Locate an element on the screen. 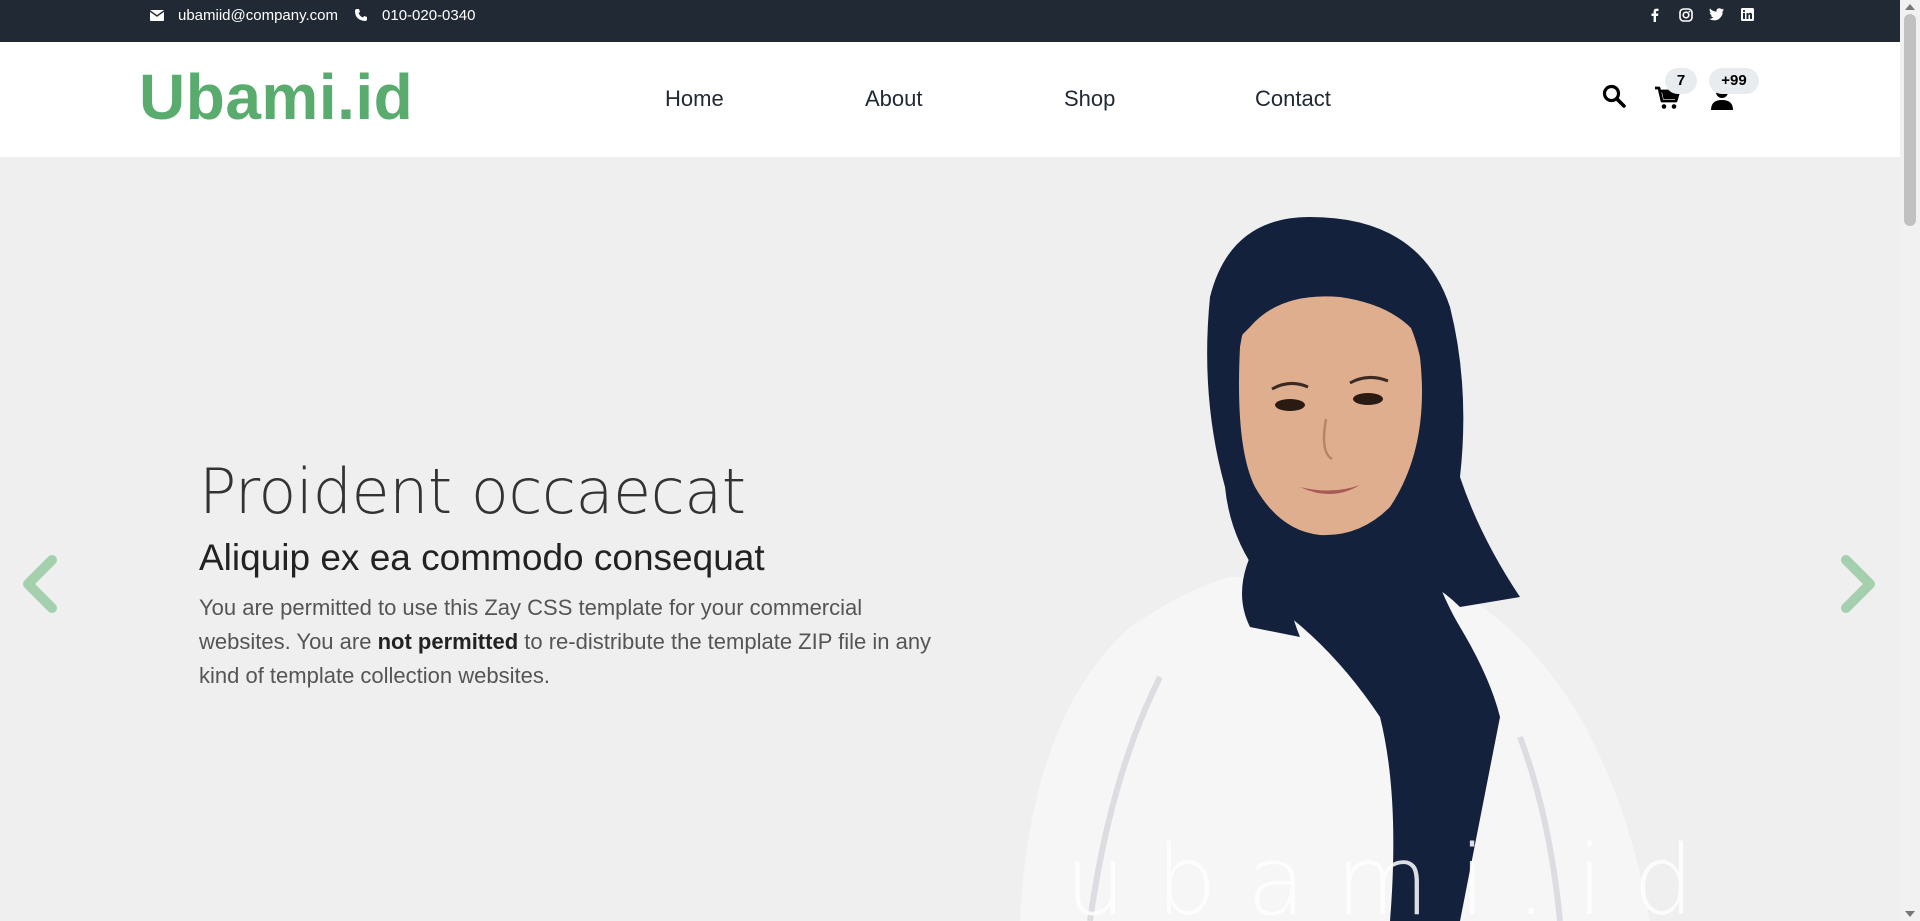 This screenshot has width=1920, height=921. carousel-next-button is located at coordinates (1858, 584).